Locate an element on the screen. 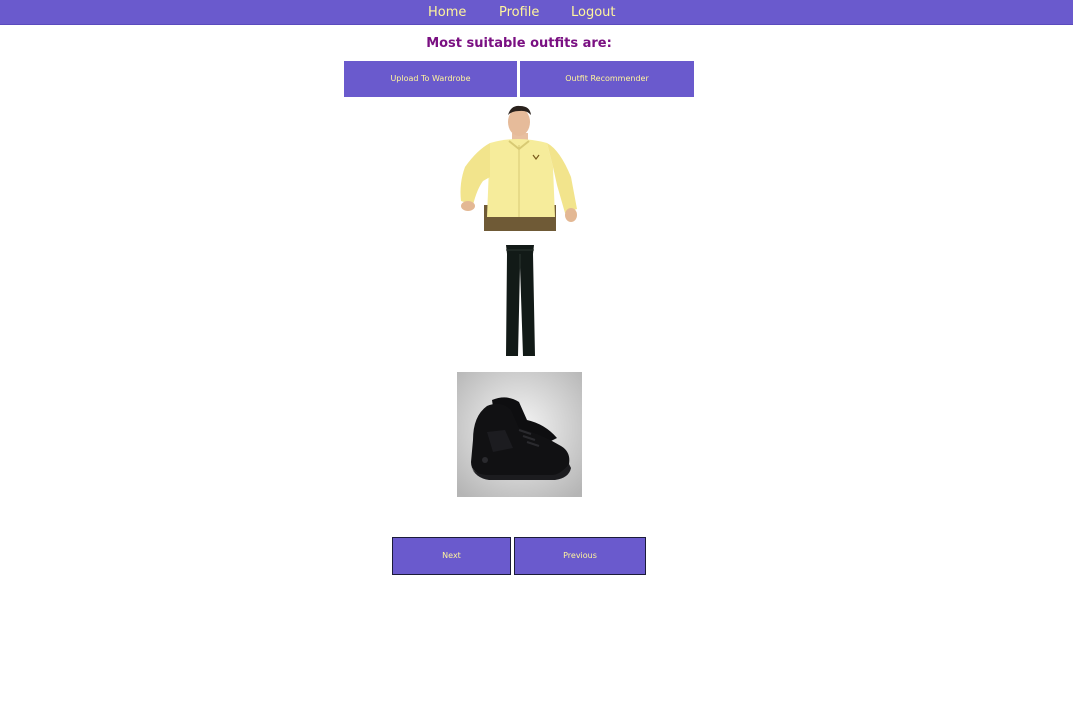 The width and height of the screenshot is (1073, 717). nav-home-link: Home is located at coordinates (447, 13).